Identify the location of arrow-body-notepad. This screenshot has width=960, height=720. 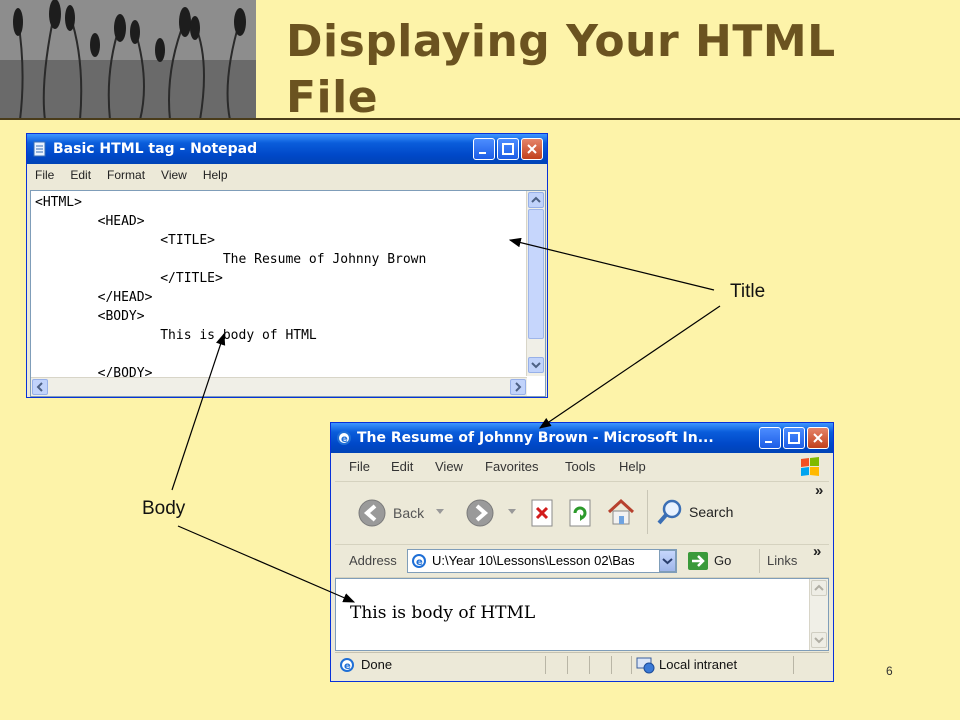
(198, 411).